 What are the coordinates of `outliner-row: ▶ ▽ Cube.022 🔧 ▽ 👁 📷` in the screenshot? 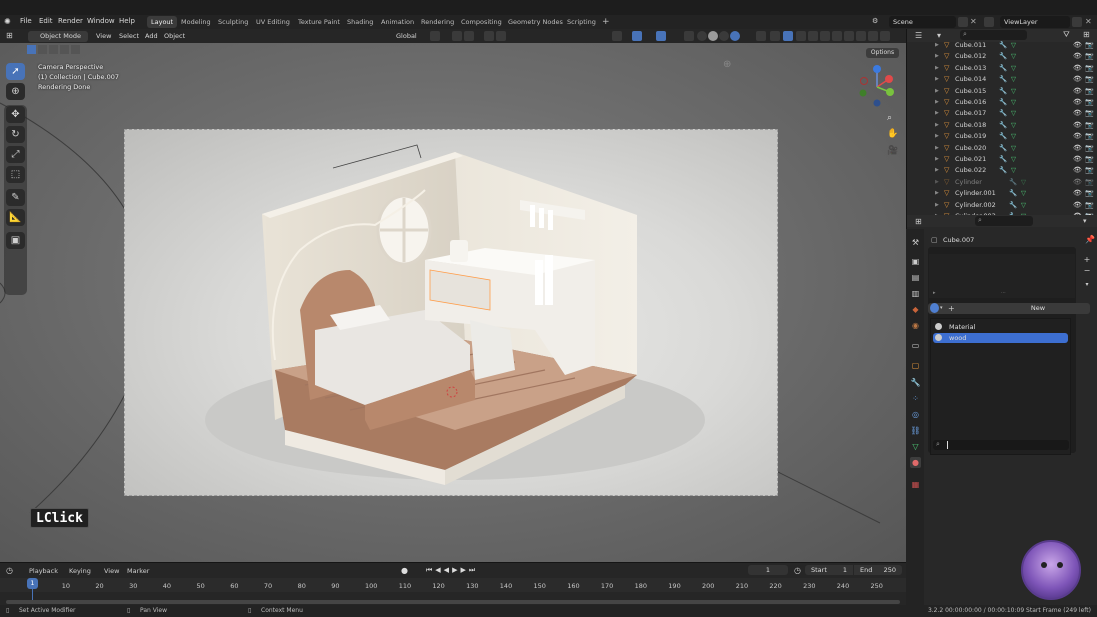 It's located at (1002, 170).